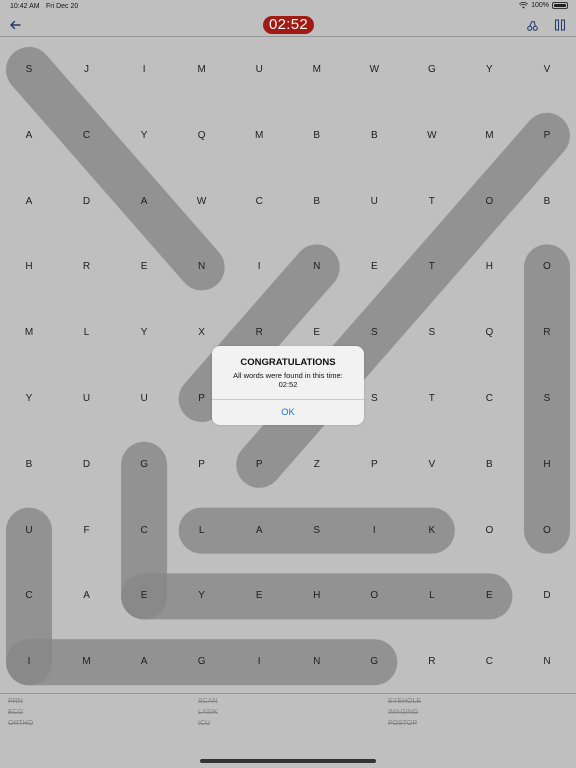 The width and height of the screenshot is (576, 768). Describe the element at coordinates (317, 465) in the screenshot. I see `grid-letter: Z` at that location.